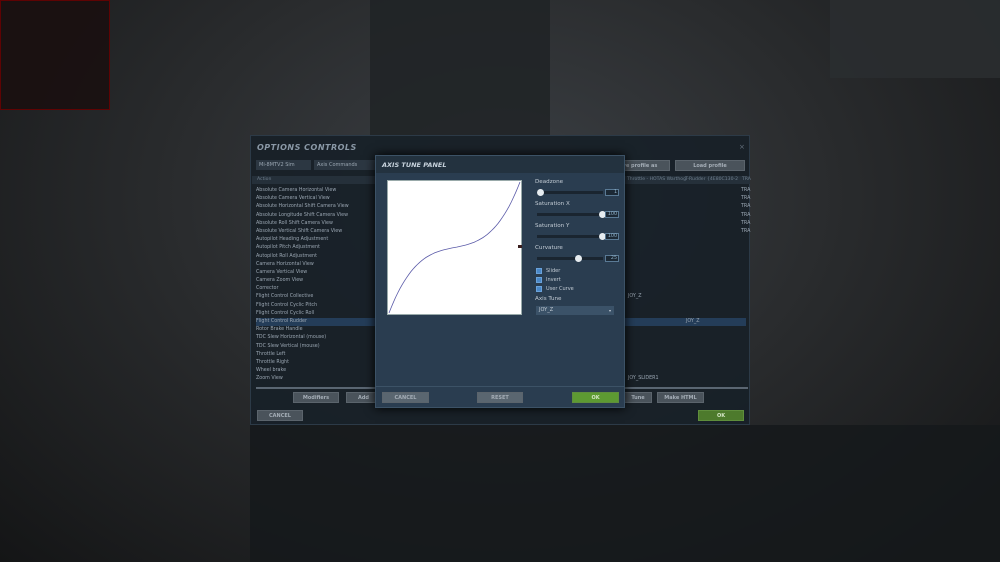 Image resolution: width=1000 pixels, height=562 pixels. I want to click on action-label: Camera Horizontal View, so click(285, 264).